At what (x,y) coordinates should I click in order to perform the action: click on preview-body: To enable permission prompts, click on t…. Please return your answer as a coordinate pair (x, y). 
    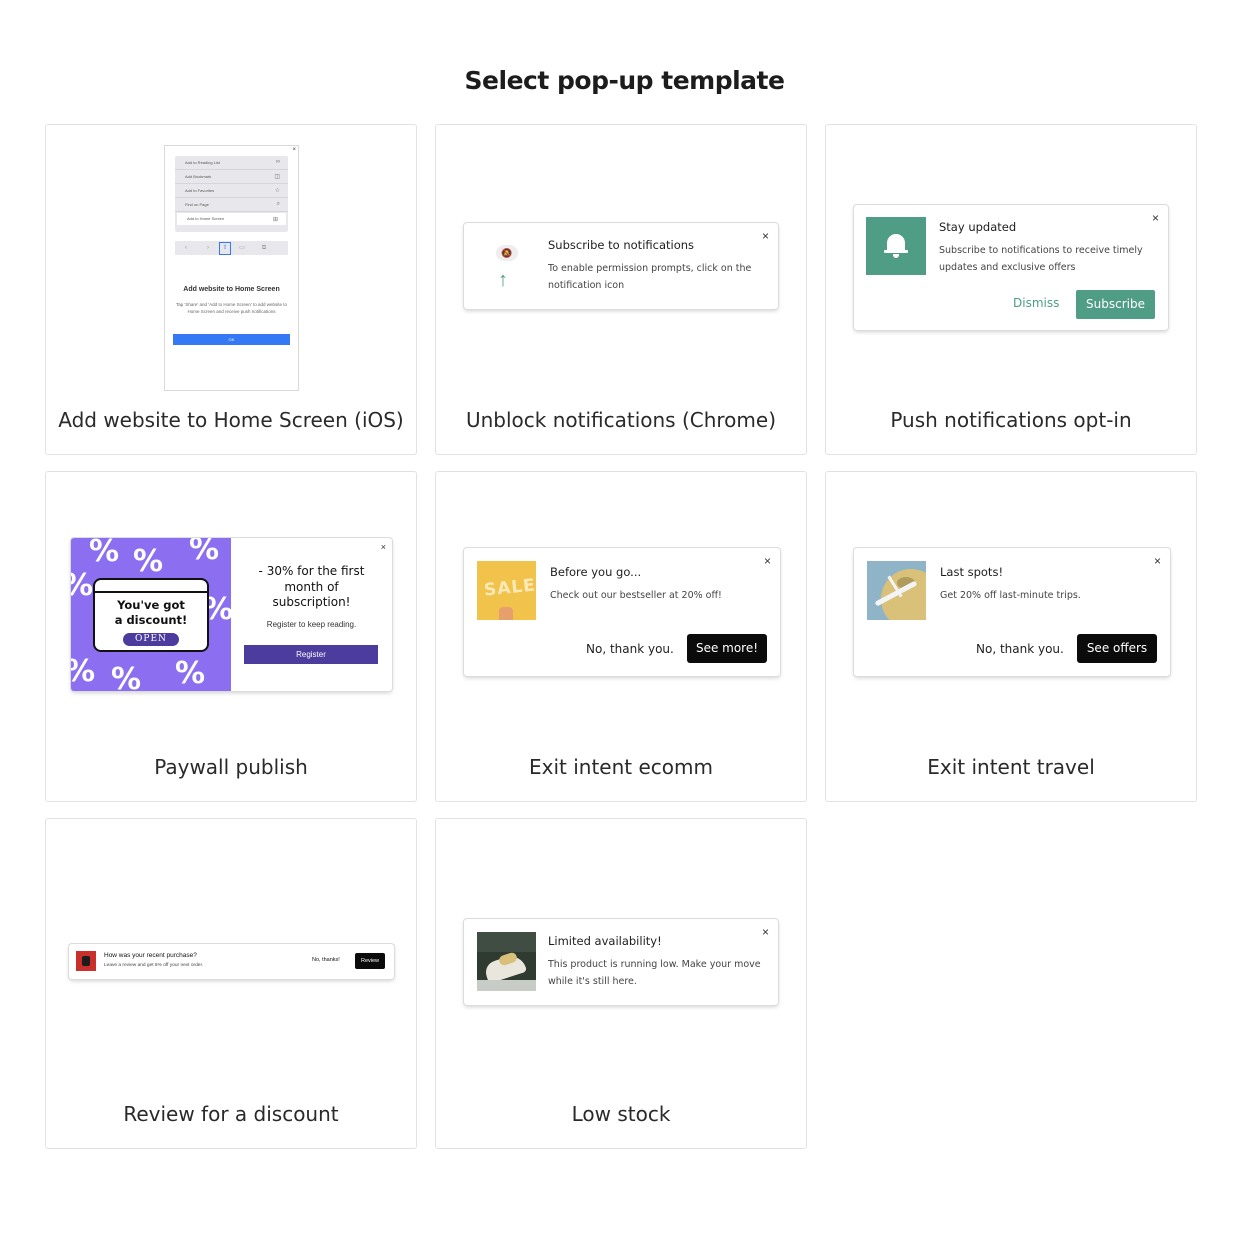
    Looking at the image, I should click on (650, 277).